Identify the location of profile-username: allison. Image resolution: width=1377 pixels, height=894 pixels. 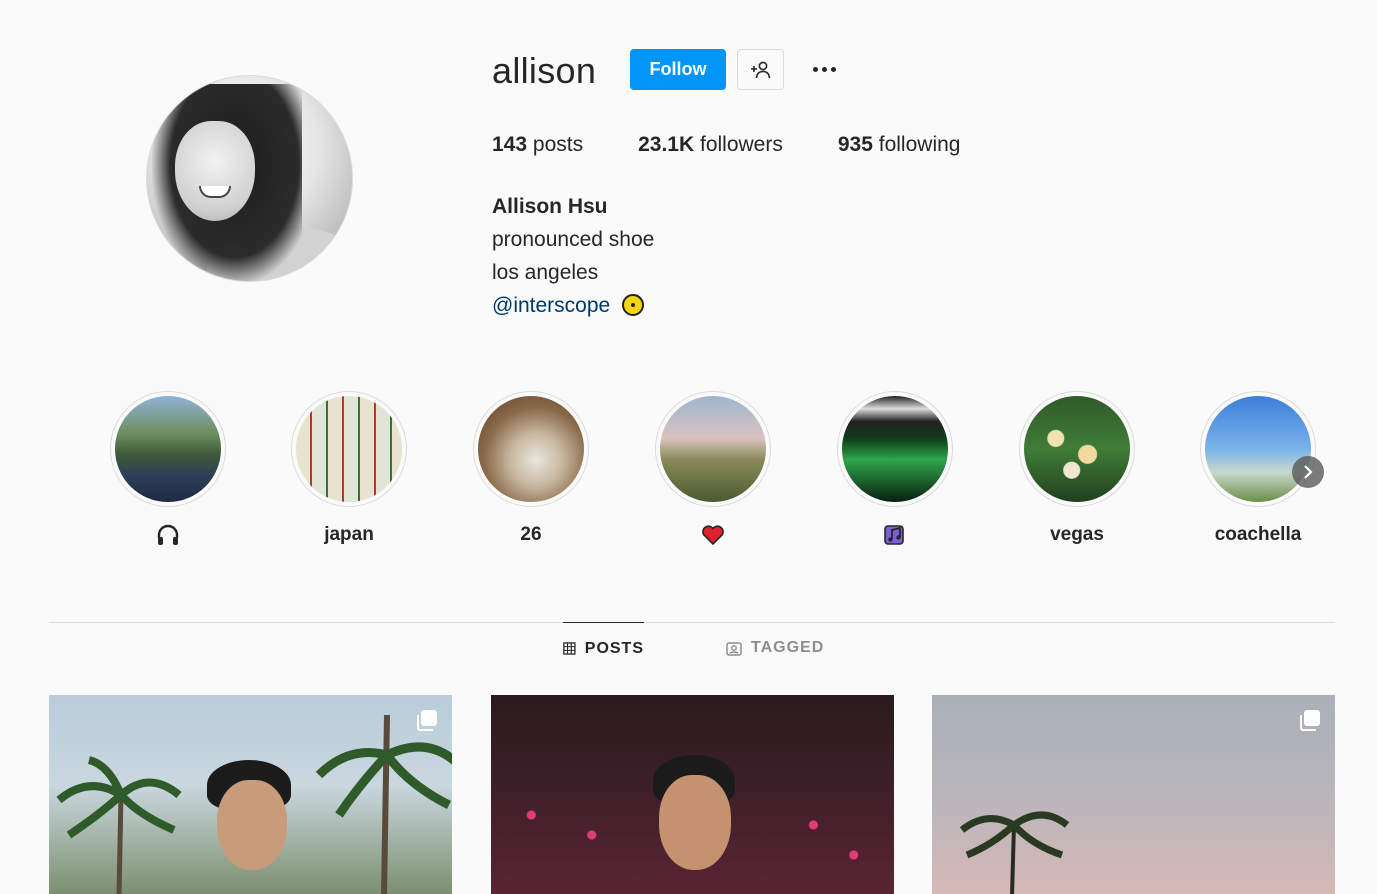
(544, 70).